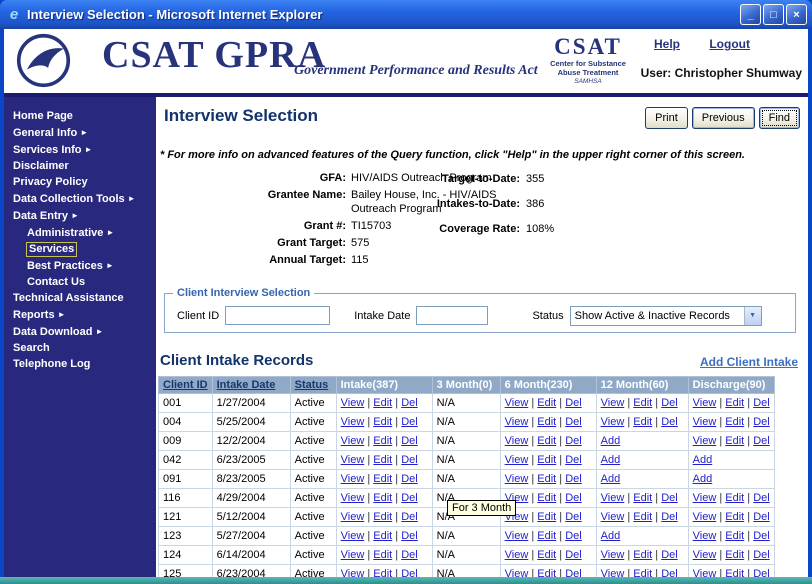 This screenshot has width=812, height=584. Describe the element at coordinates (80, 348) in the screenshot. I see `sidebar-item-search: Search` at that location.